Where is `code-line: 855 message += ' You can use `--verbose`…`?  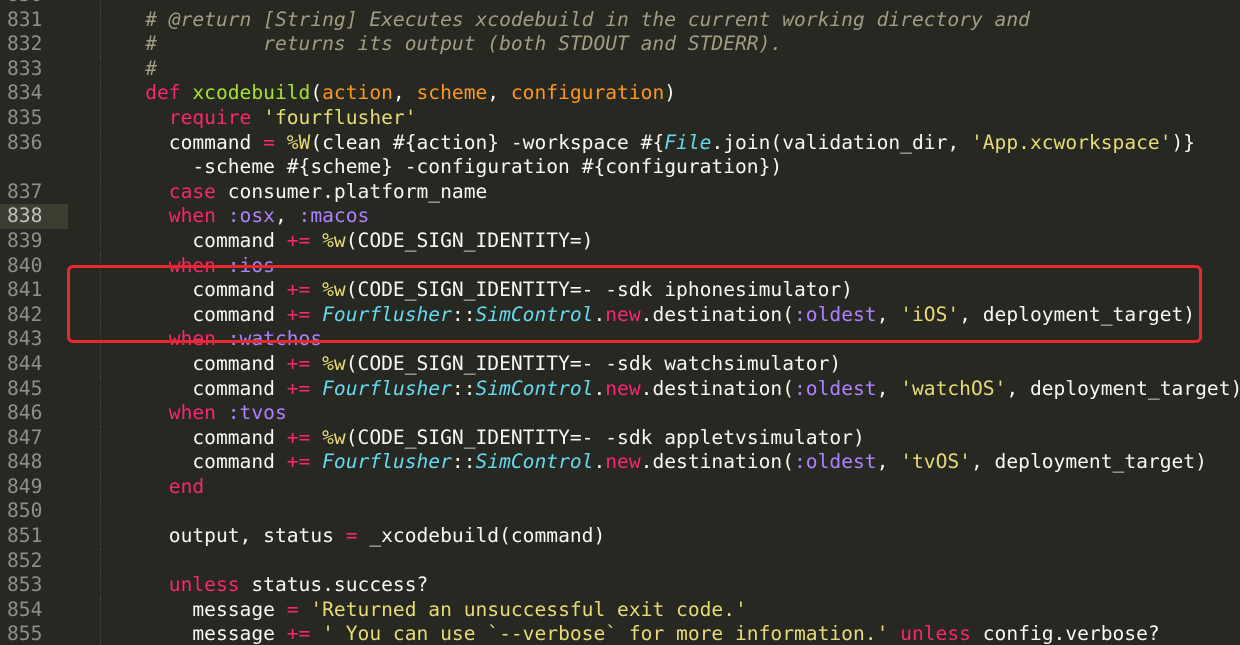
code-line: 855 message += ' You can use `--verbose`… is located at coordinates (620, 633).